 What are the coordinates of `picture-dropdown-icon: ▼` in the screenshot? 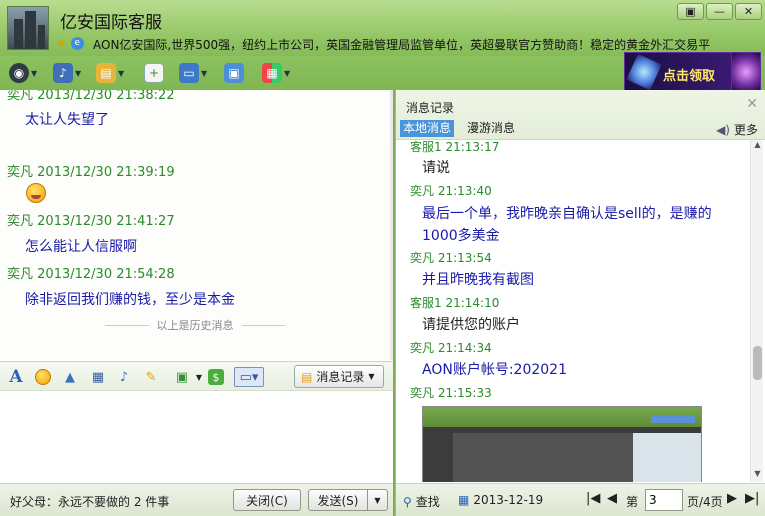 It's located at (199, 377).